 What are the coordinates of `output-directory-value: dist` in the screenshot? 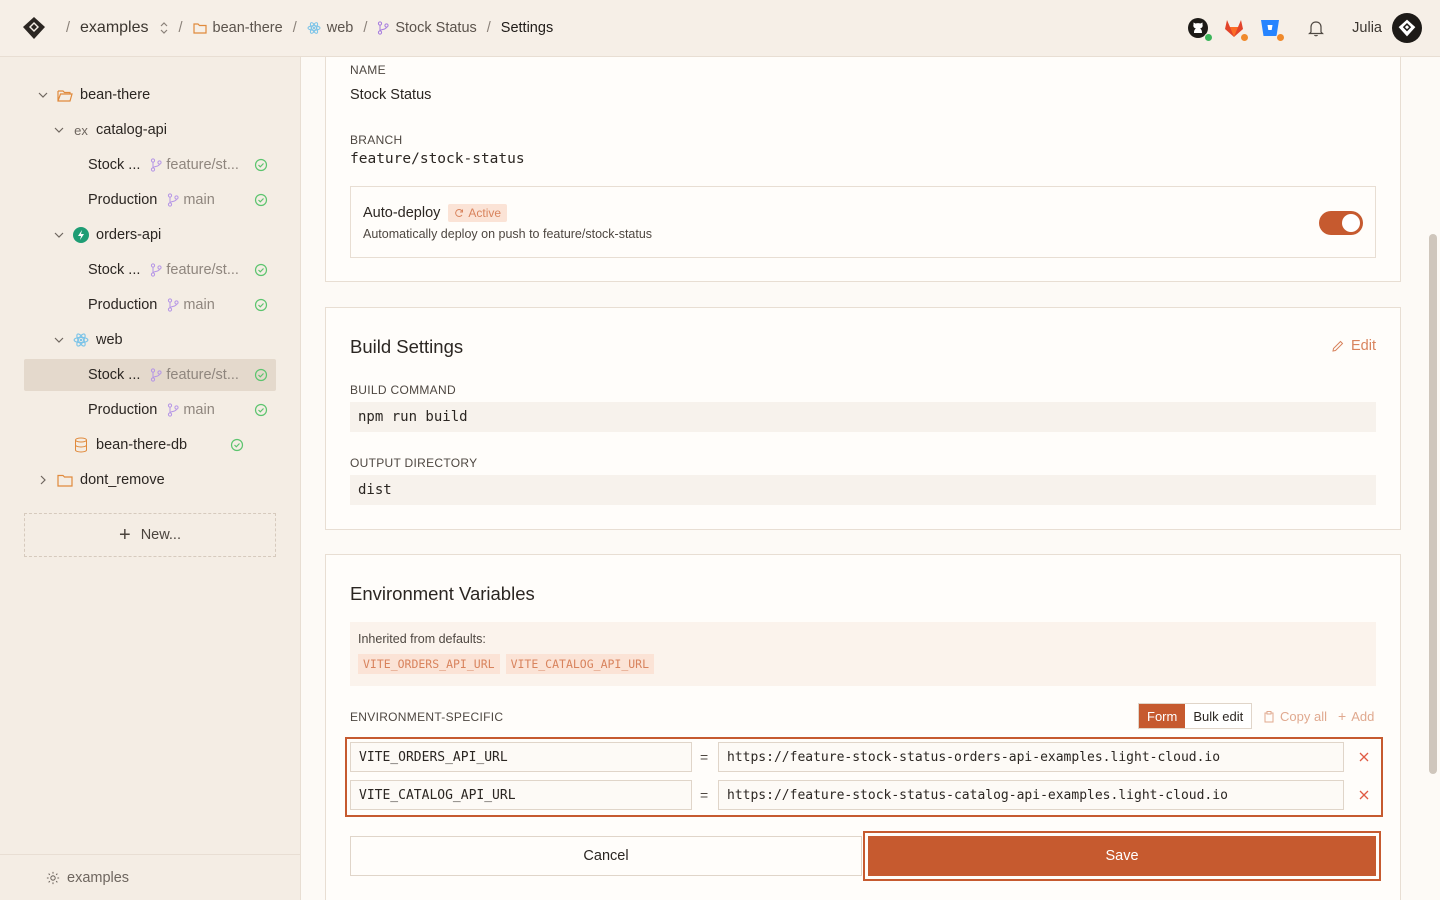 It's located at (863, 490).